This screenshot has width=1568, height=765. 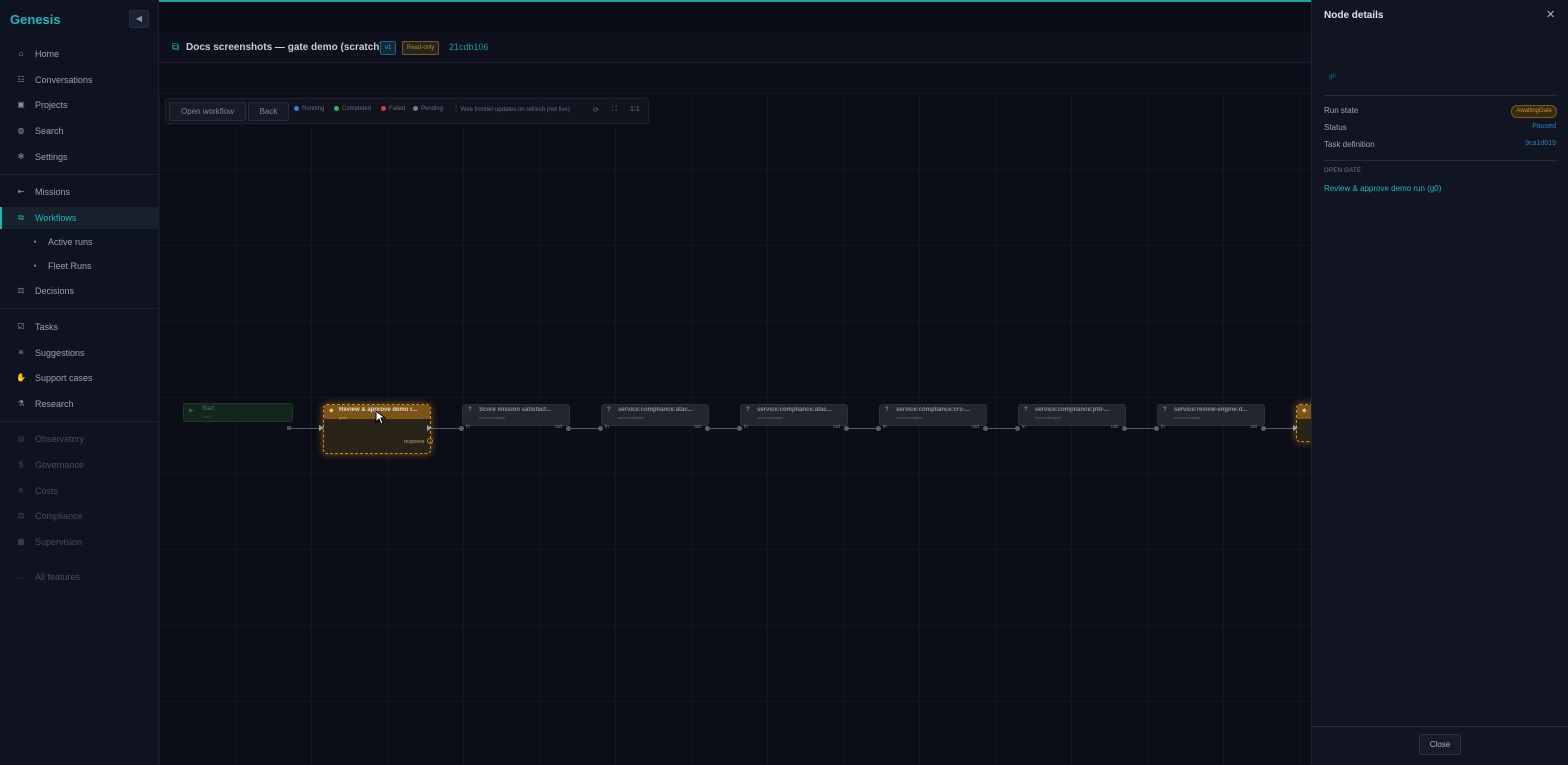 I want to click on collapse-sidebar-button: ◀, so click(x=139, y=19).